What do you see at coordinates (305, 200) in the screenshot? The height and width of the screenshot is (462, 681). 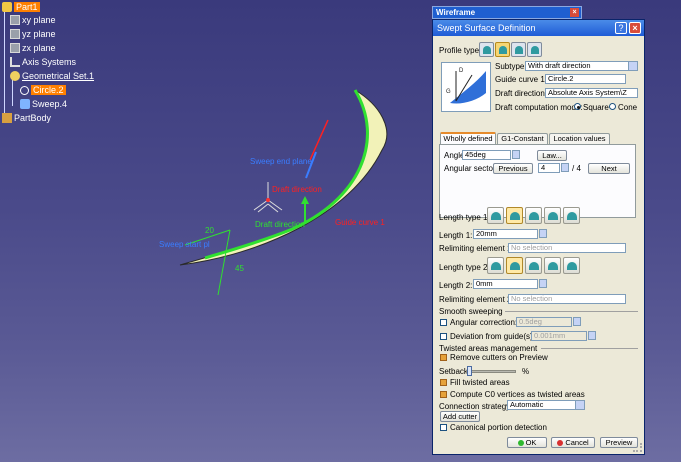 I see `arrow-head-icon` at bounding box center [305, 200].